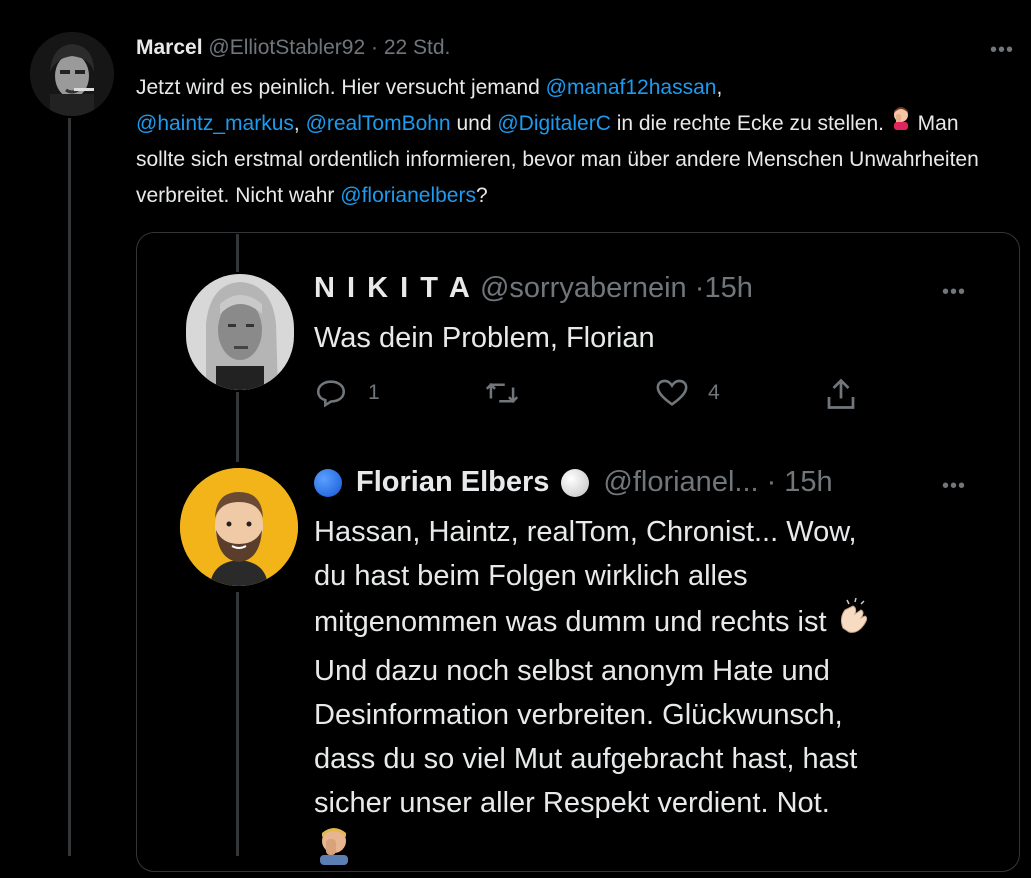 Image resolution: width=1031 pixels, height=878 pixels. What do you see at coordinates (331, 394) in the screenshot?
I see `reply-icon` at bounding box center [331, 394].